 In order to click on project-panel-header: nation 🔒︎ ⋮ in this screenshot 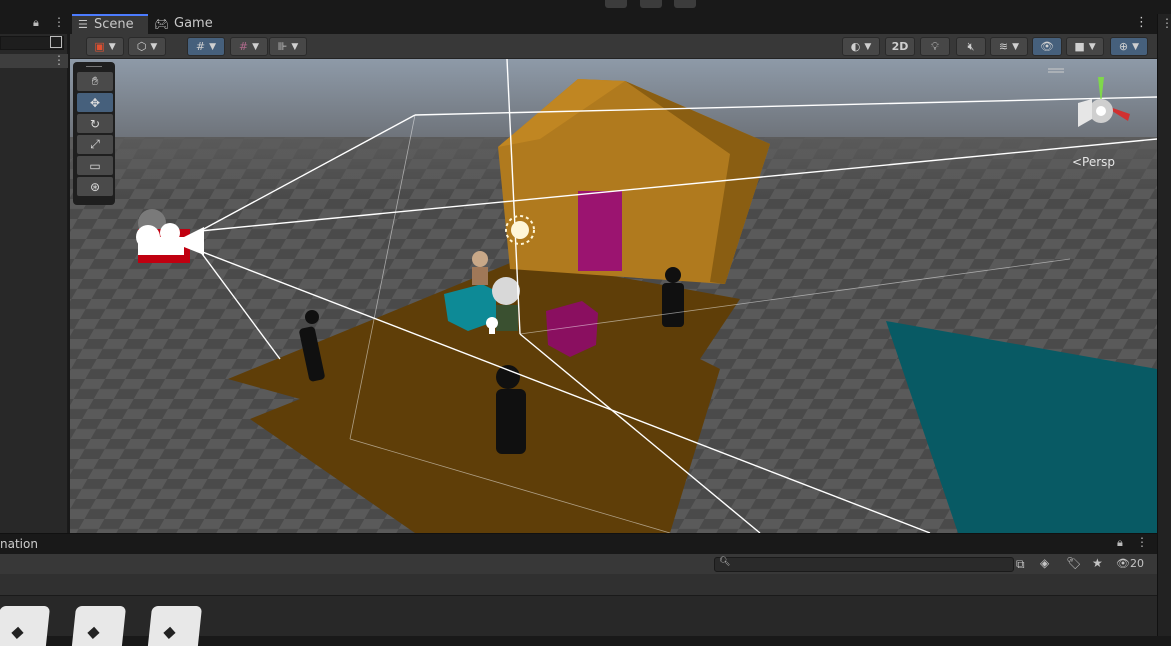, I will do `click(578, 544)`.